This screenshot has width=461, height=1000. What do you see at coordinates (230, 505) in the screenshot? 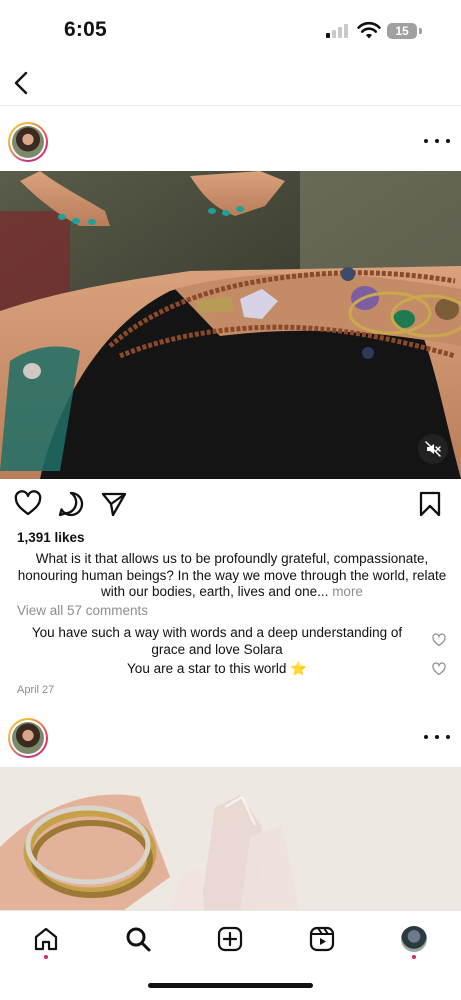
I see `post-actions` at bounding box center [230, 505].